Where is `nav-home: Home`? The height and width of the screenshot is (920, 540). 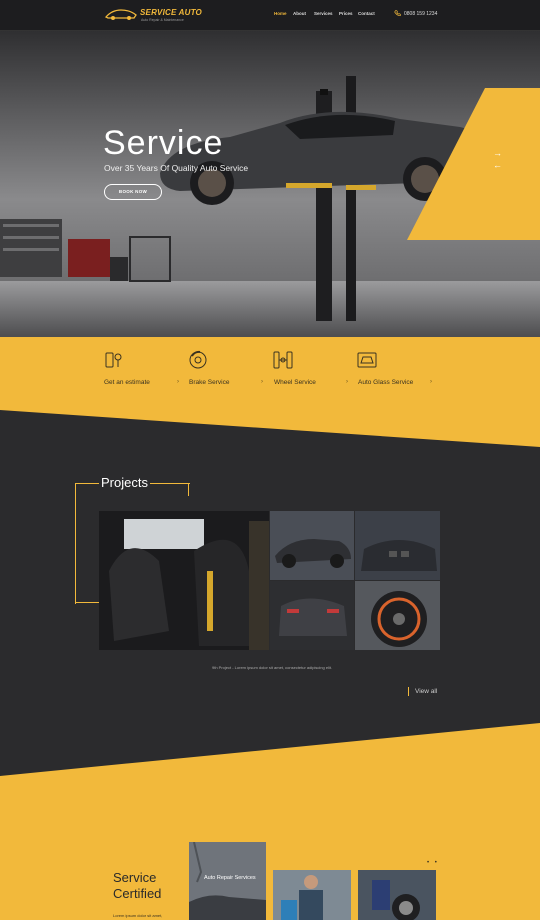 nav-home: Home is located at coordinates (280, 13).